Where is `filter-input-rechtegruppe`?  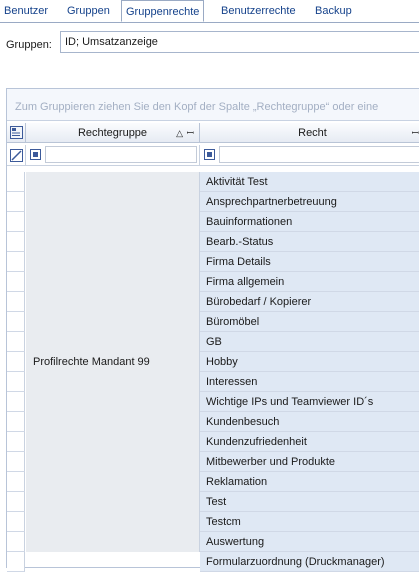
filter-input-rechtegruppe is located at coordinates (121, 154).